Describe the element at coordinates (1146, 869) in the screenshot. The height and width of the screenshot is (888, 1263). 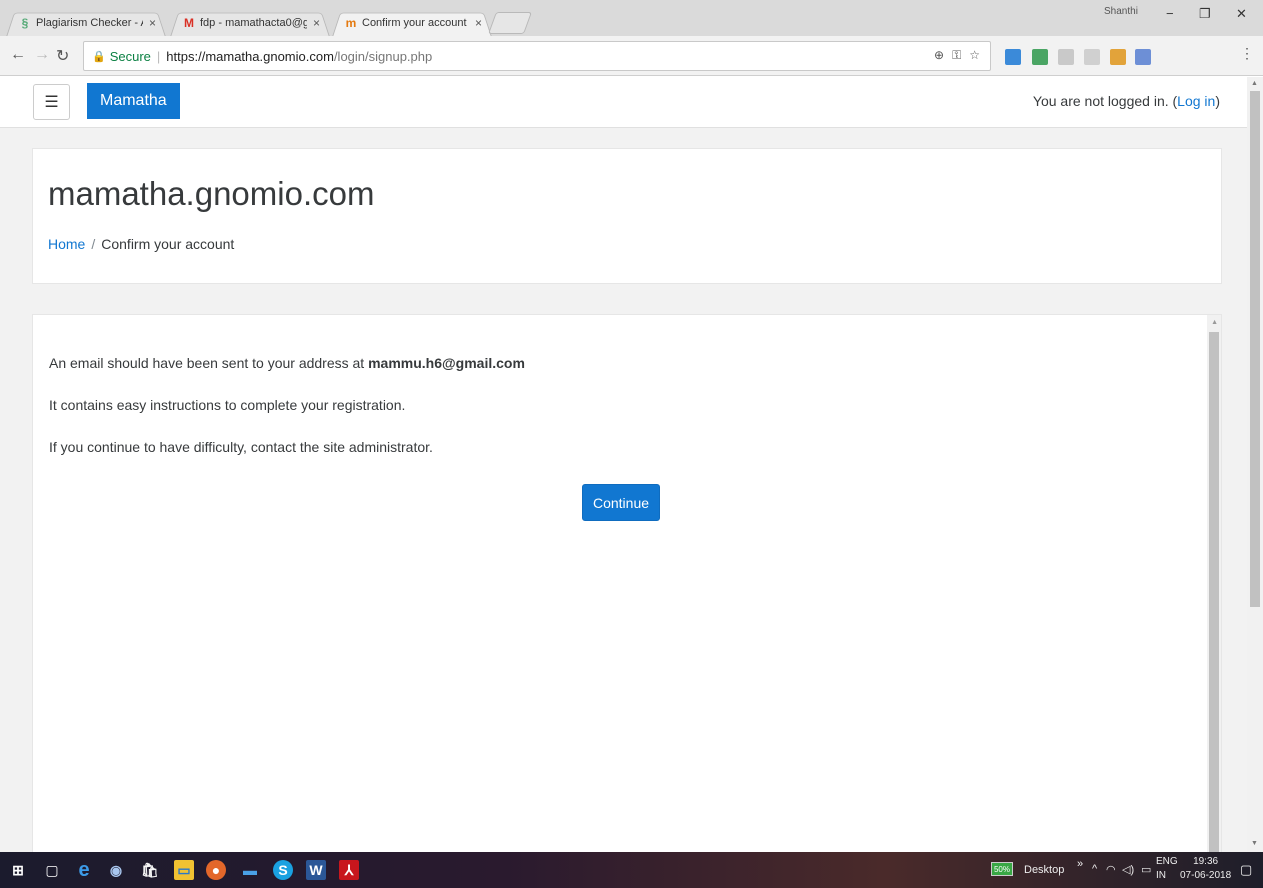
I see `keyboard-icon: ▭` at that location.